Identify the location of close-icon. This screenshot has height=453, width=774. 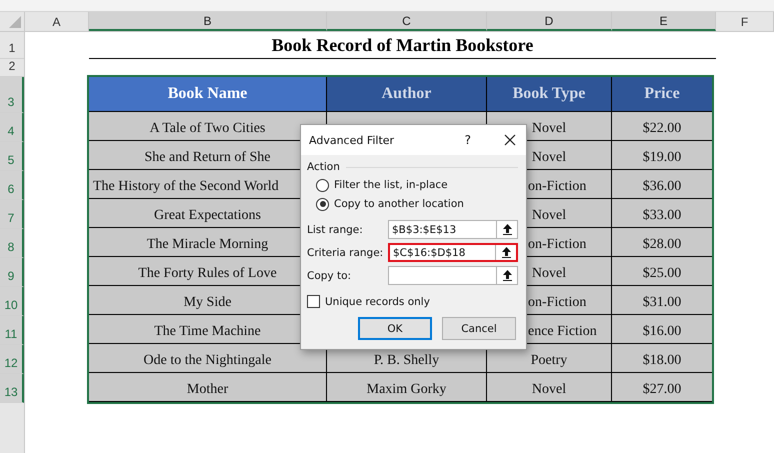
(510, 140).